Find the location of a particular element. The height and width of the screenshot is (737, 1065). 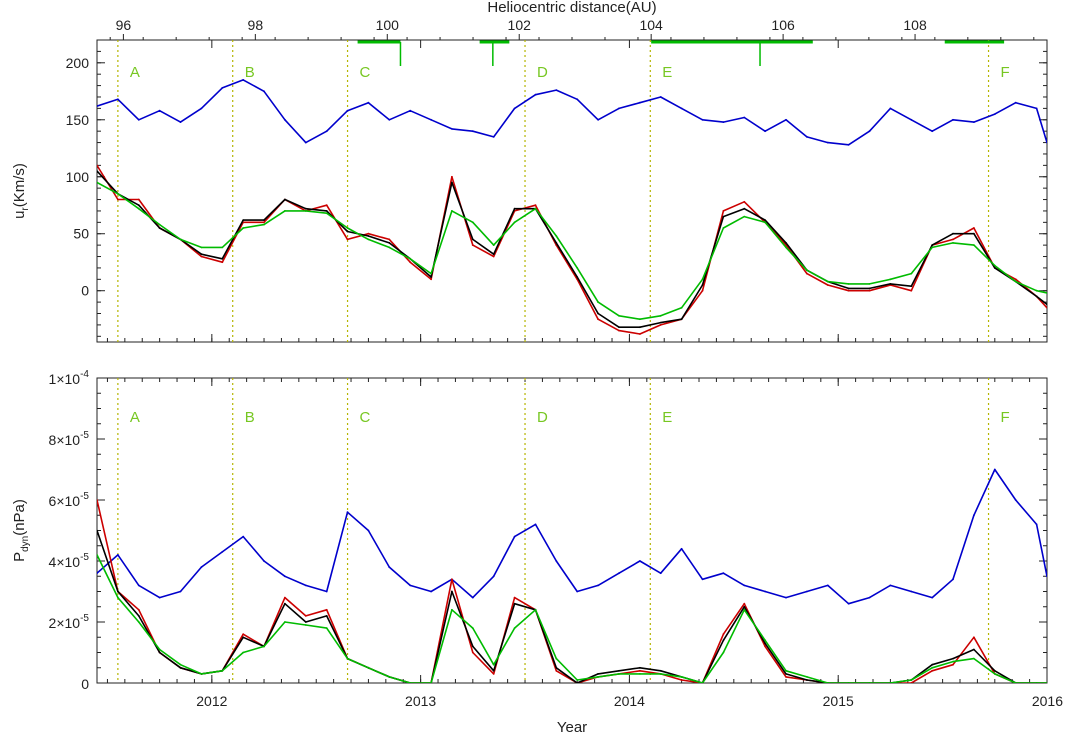

y-tick-mantissa: 2×10 is located at coordinates (65, 623).